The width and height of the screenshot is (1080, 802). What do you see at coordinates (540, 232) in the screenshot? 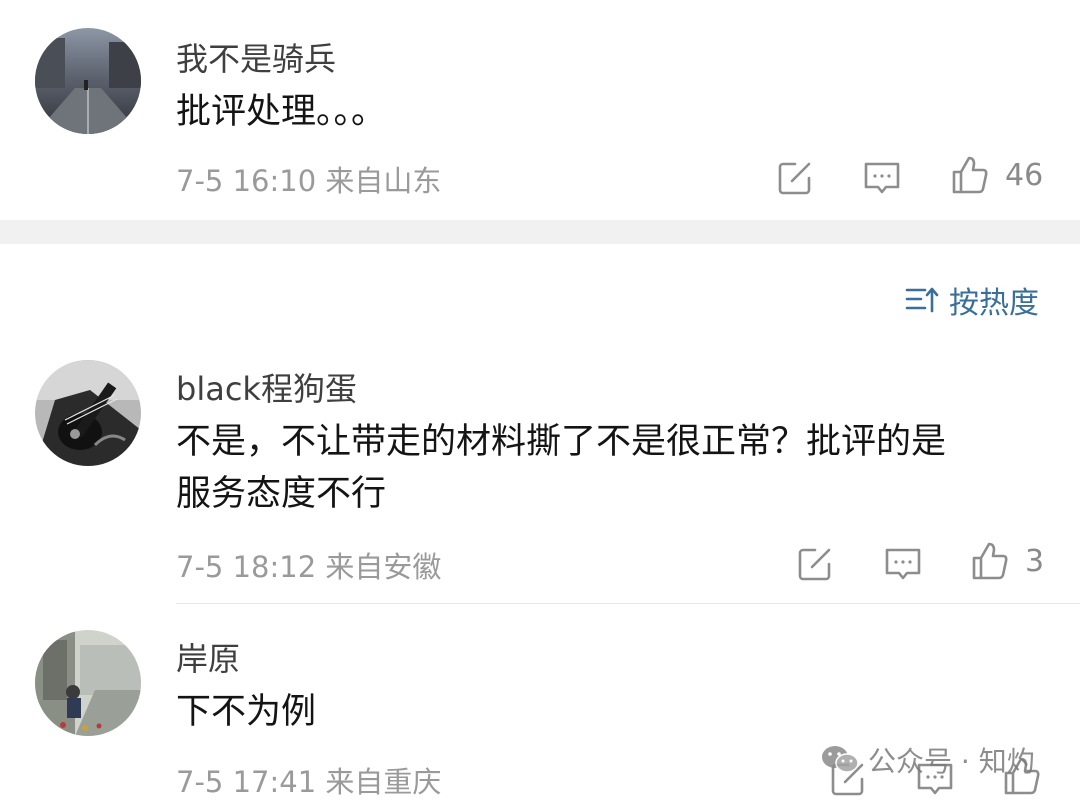
I see `section-separator` at bounding box center [540, 232].